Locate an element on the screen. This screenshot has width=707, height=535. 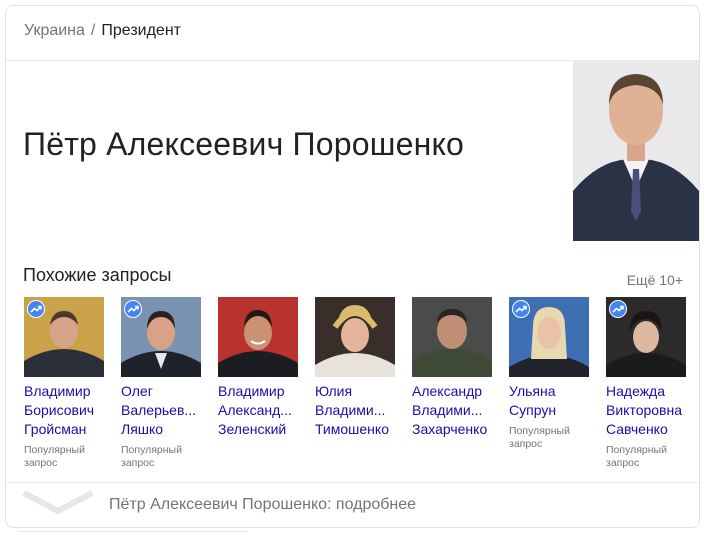
portrait-image is located at coordinates (636, 151).